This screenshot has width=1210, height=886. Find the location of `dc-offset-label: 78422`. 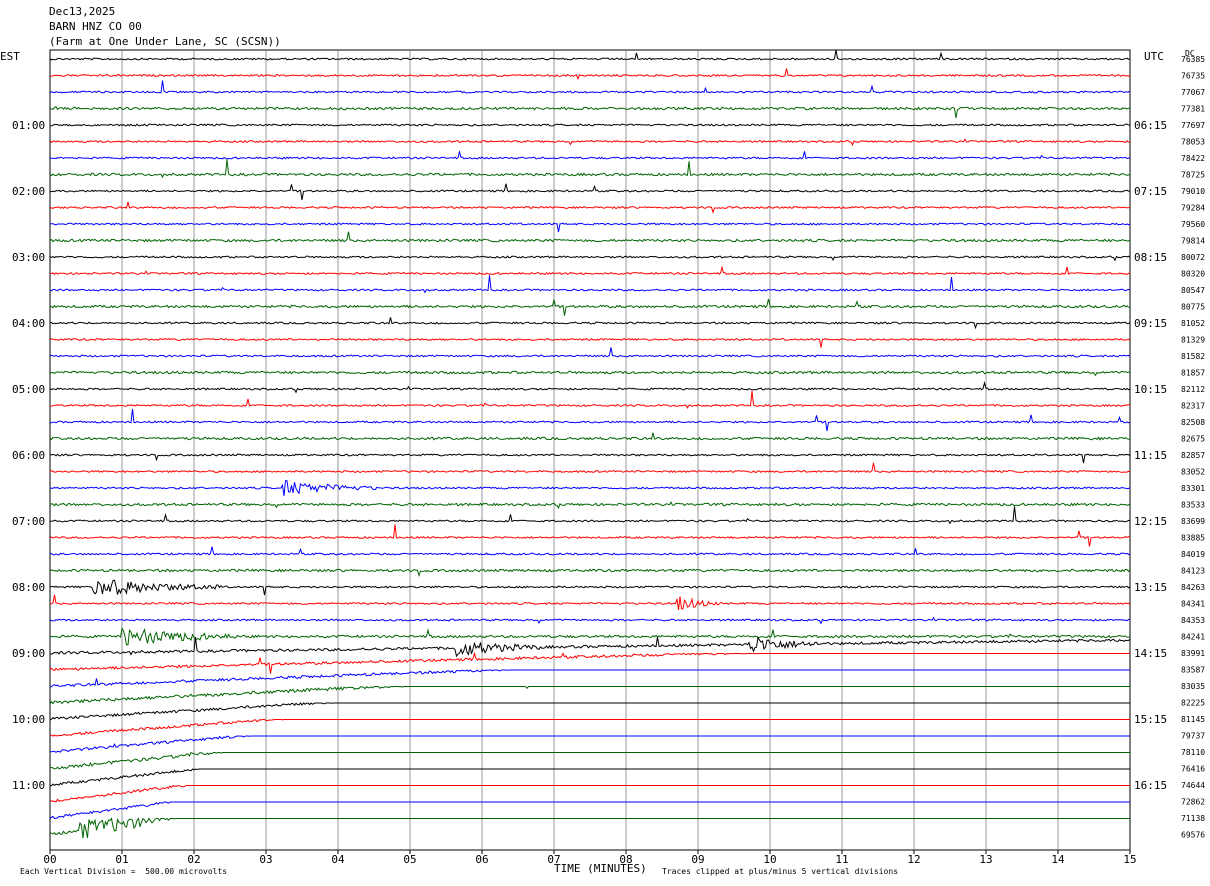

dc-offset-label: 78422 is located at coordinates (1193, 158).